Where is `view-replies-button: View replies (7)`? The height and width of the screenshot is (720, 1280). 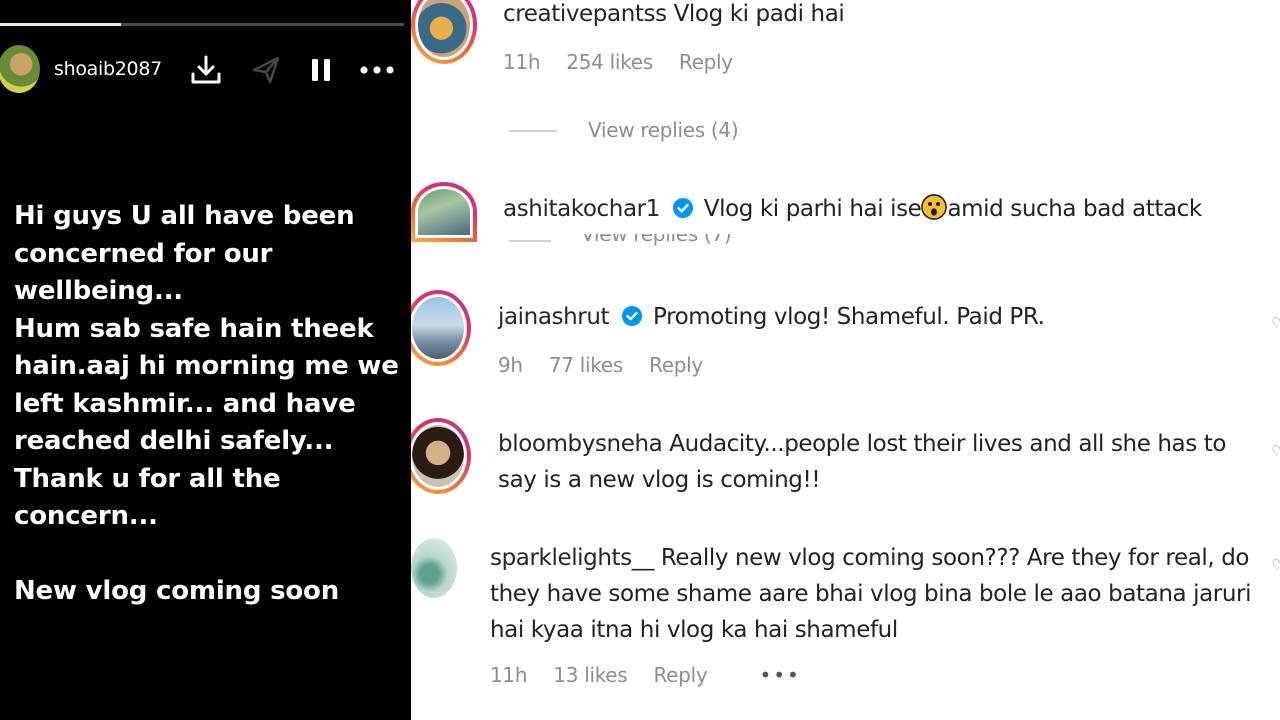
view-replies-button: View replies (7) is located at coordinates (656, 240).